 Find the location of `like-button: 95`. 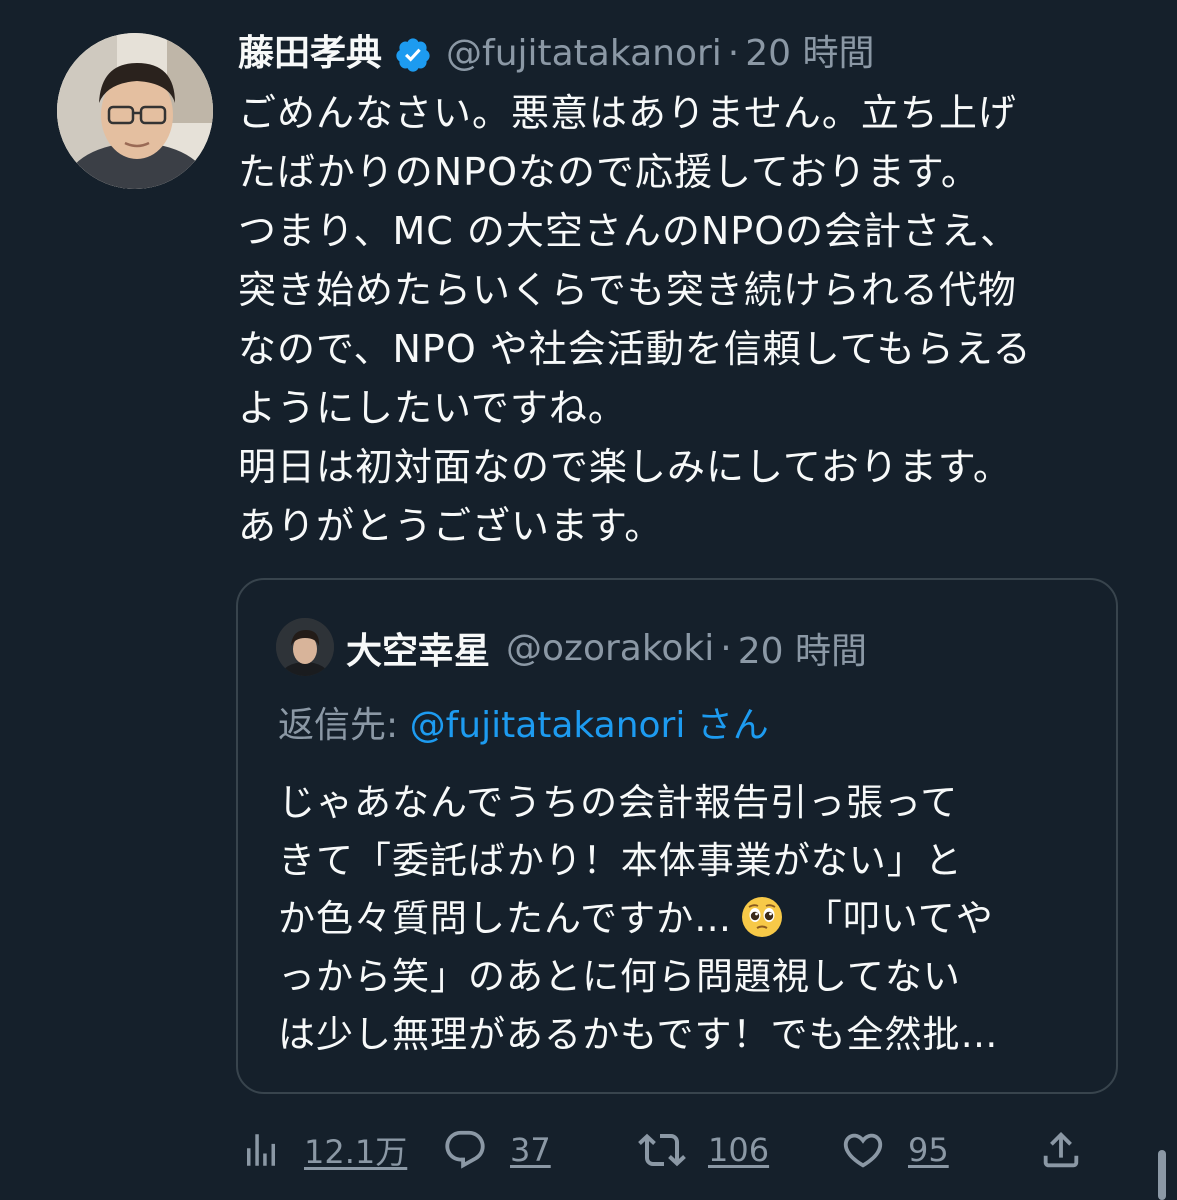

like-button: 95 is located at coordinates (894, 1150).